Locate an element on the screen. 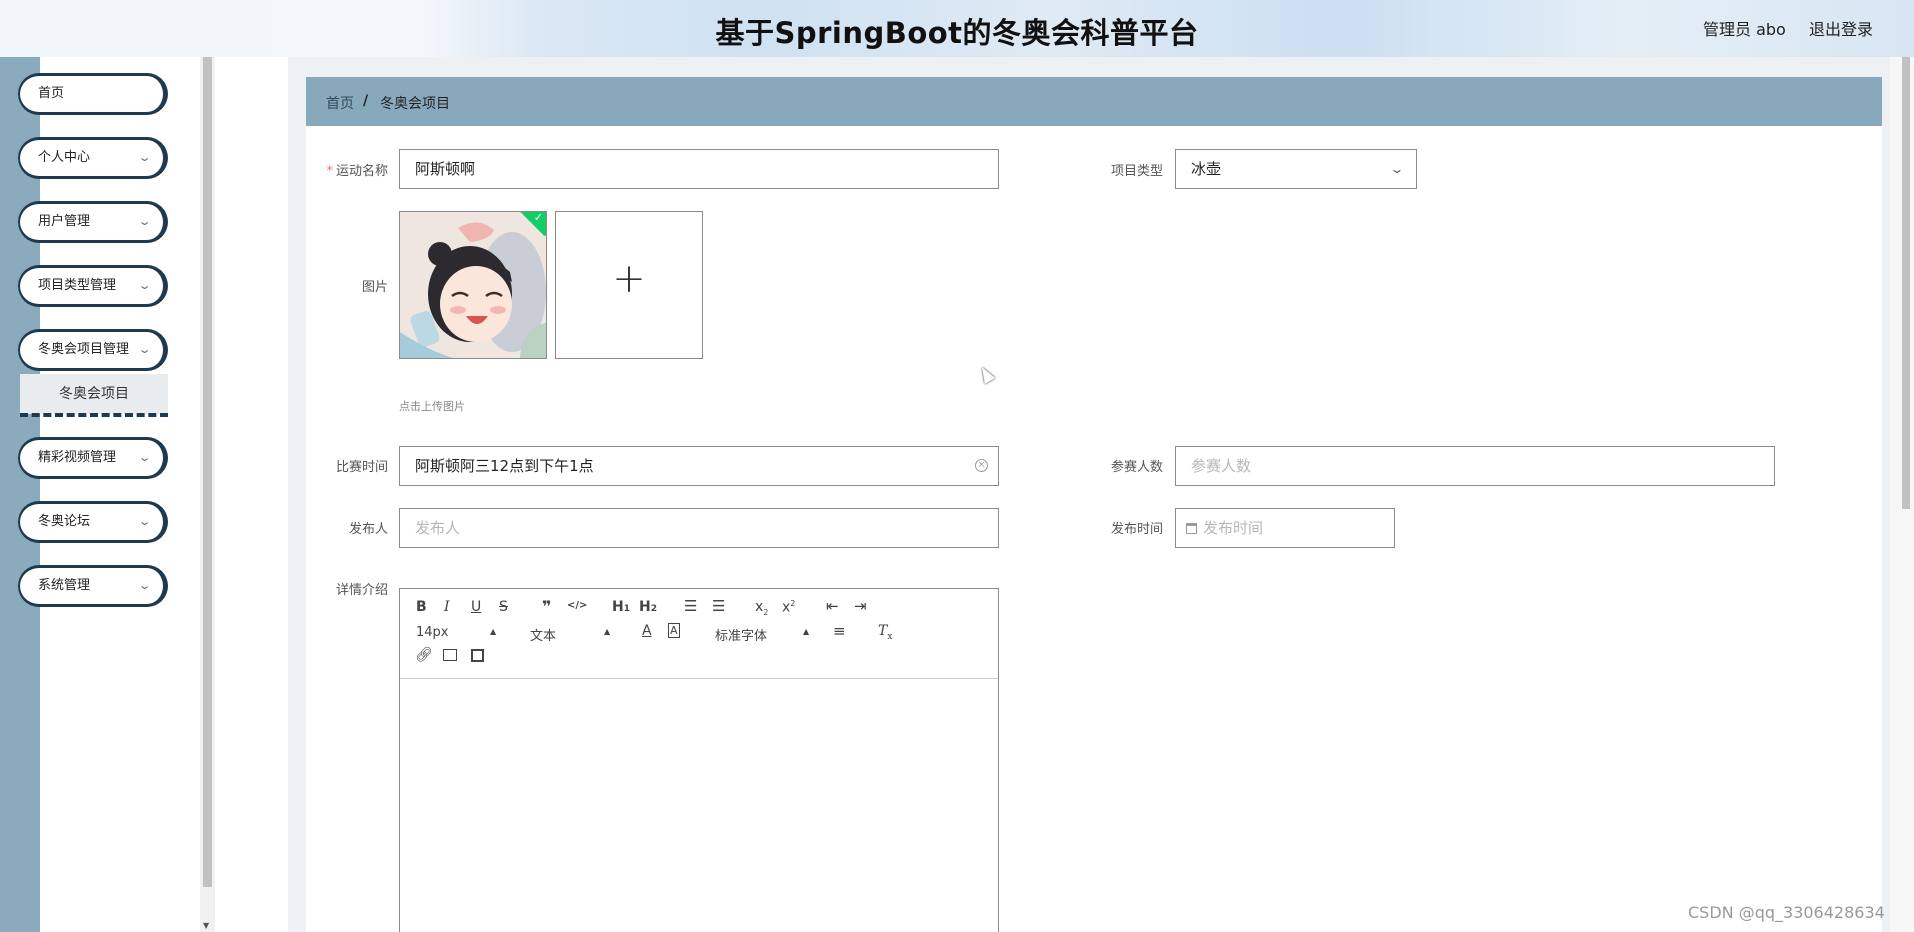 Image resolution: width=1914 pixels, height=932 pixels. upload-add-button: + is located at coordinates (629, 285).